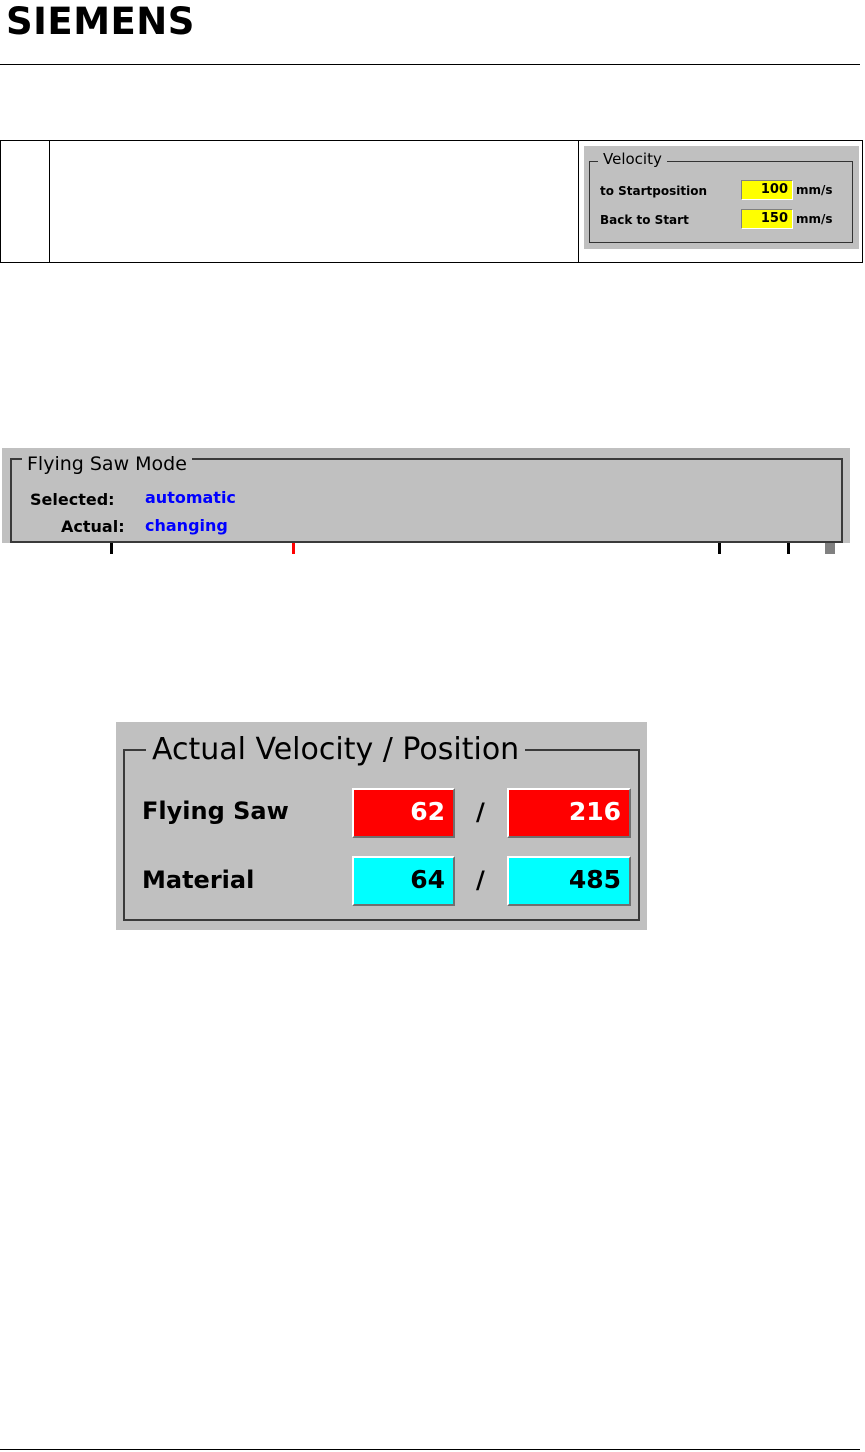 This screenshot has height=1452, width=865. Describe the element at coordinates (654, 191) in the screenshot. I see `startposition-velocity-label: to Startposition` at that location.